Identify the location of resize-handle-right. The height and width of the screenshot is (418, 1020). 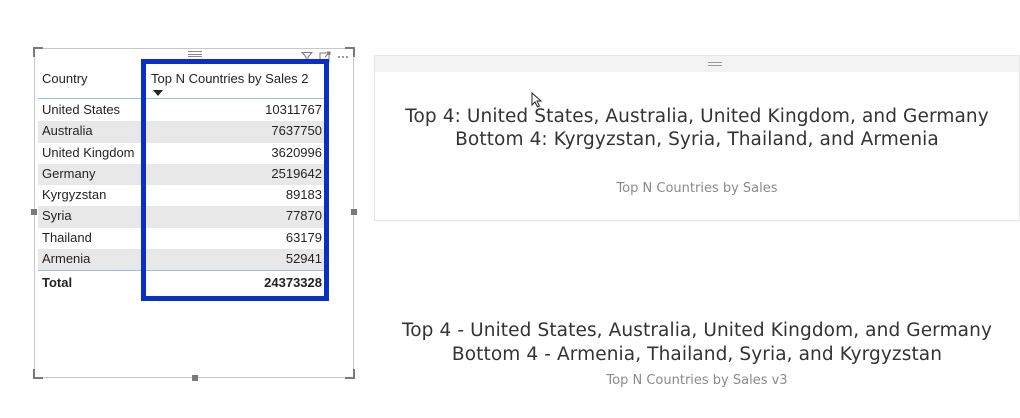
(354, 212).